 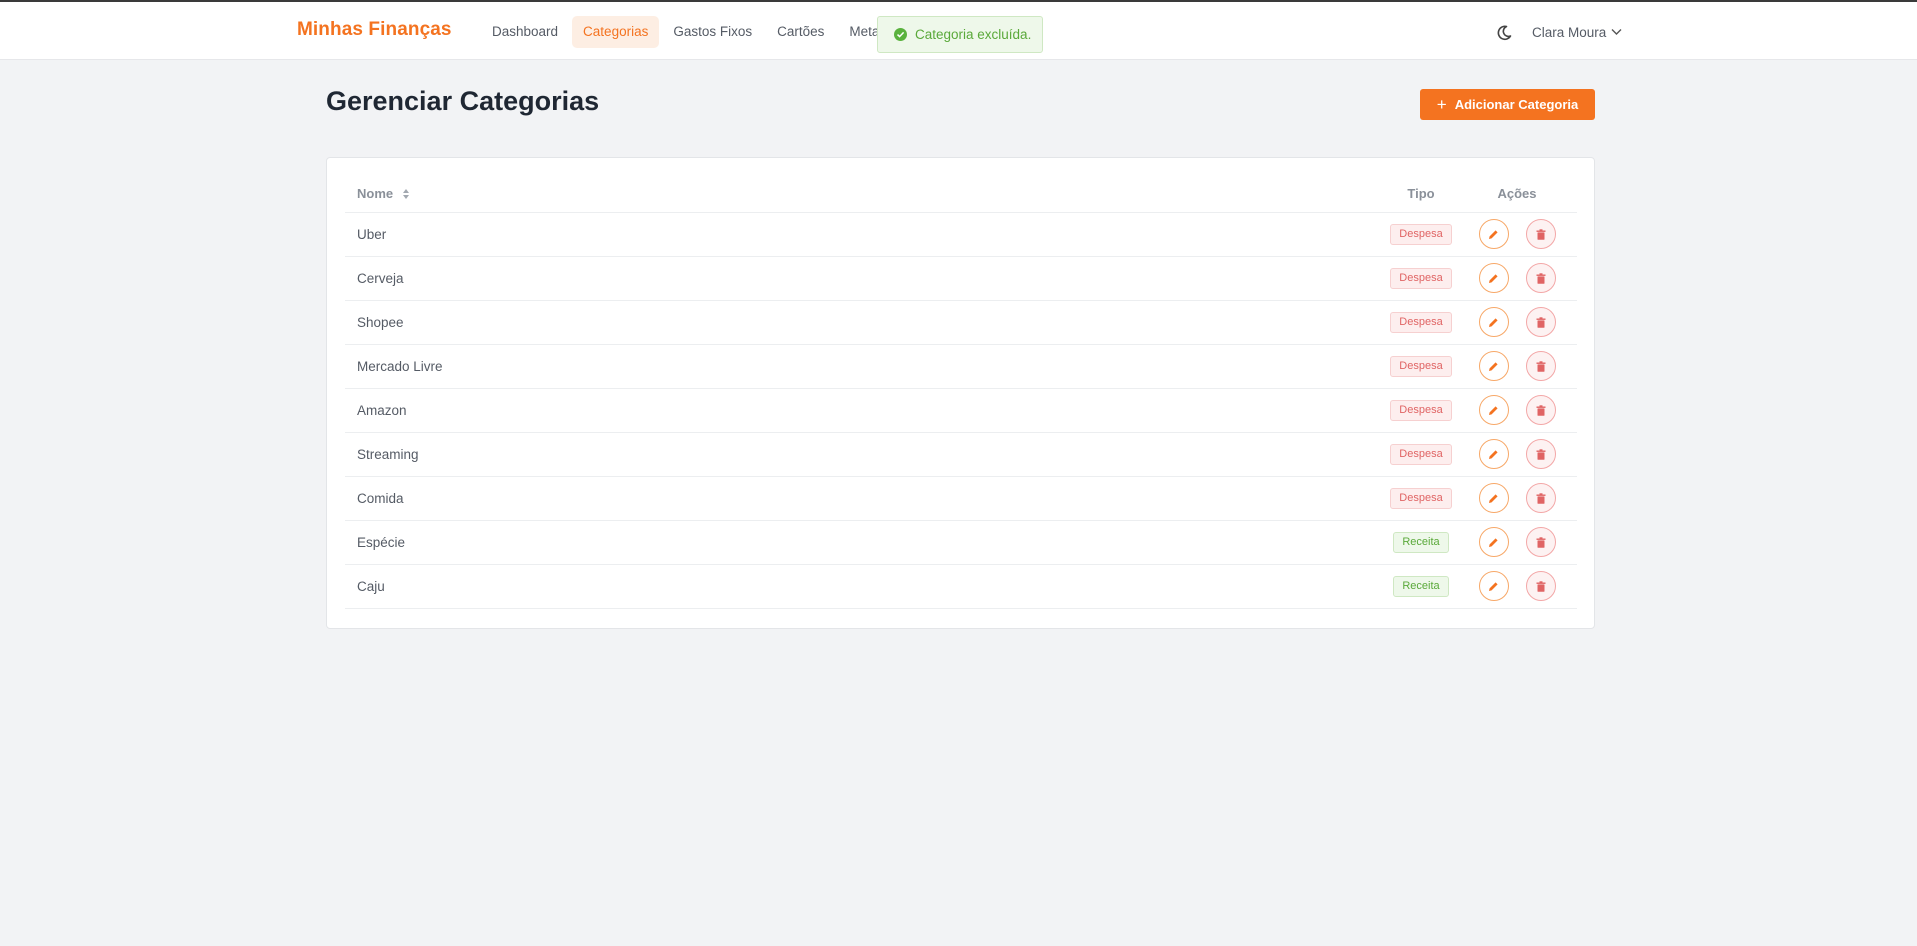 I want to click on table-row: Caju Receita, so click(x=961, y=586).